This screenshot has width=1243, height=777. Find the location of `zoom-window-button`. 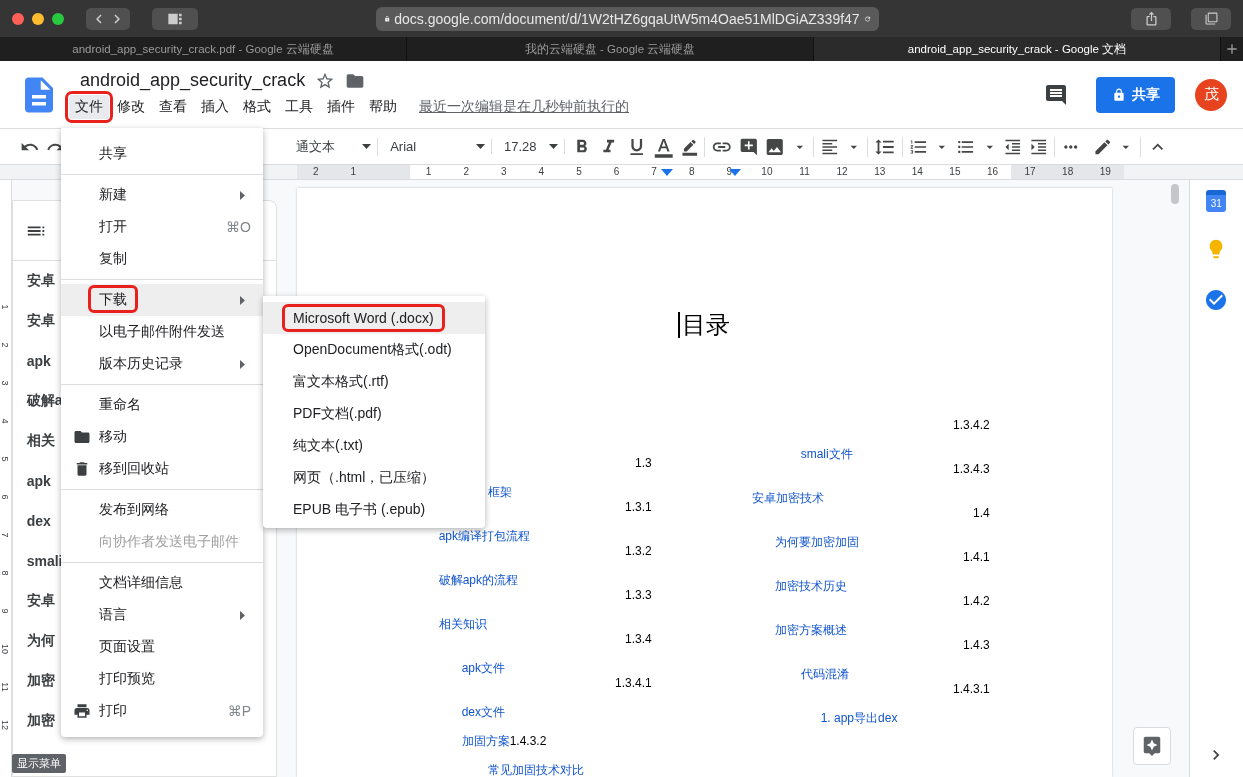

zoom-window-button is located at coordinates (58, 18).